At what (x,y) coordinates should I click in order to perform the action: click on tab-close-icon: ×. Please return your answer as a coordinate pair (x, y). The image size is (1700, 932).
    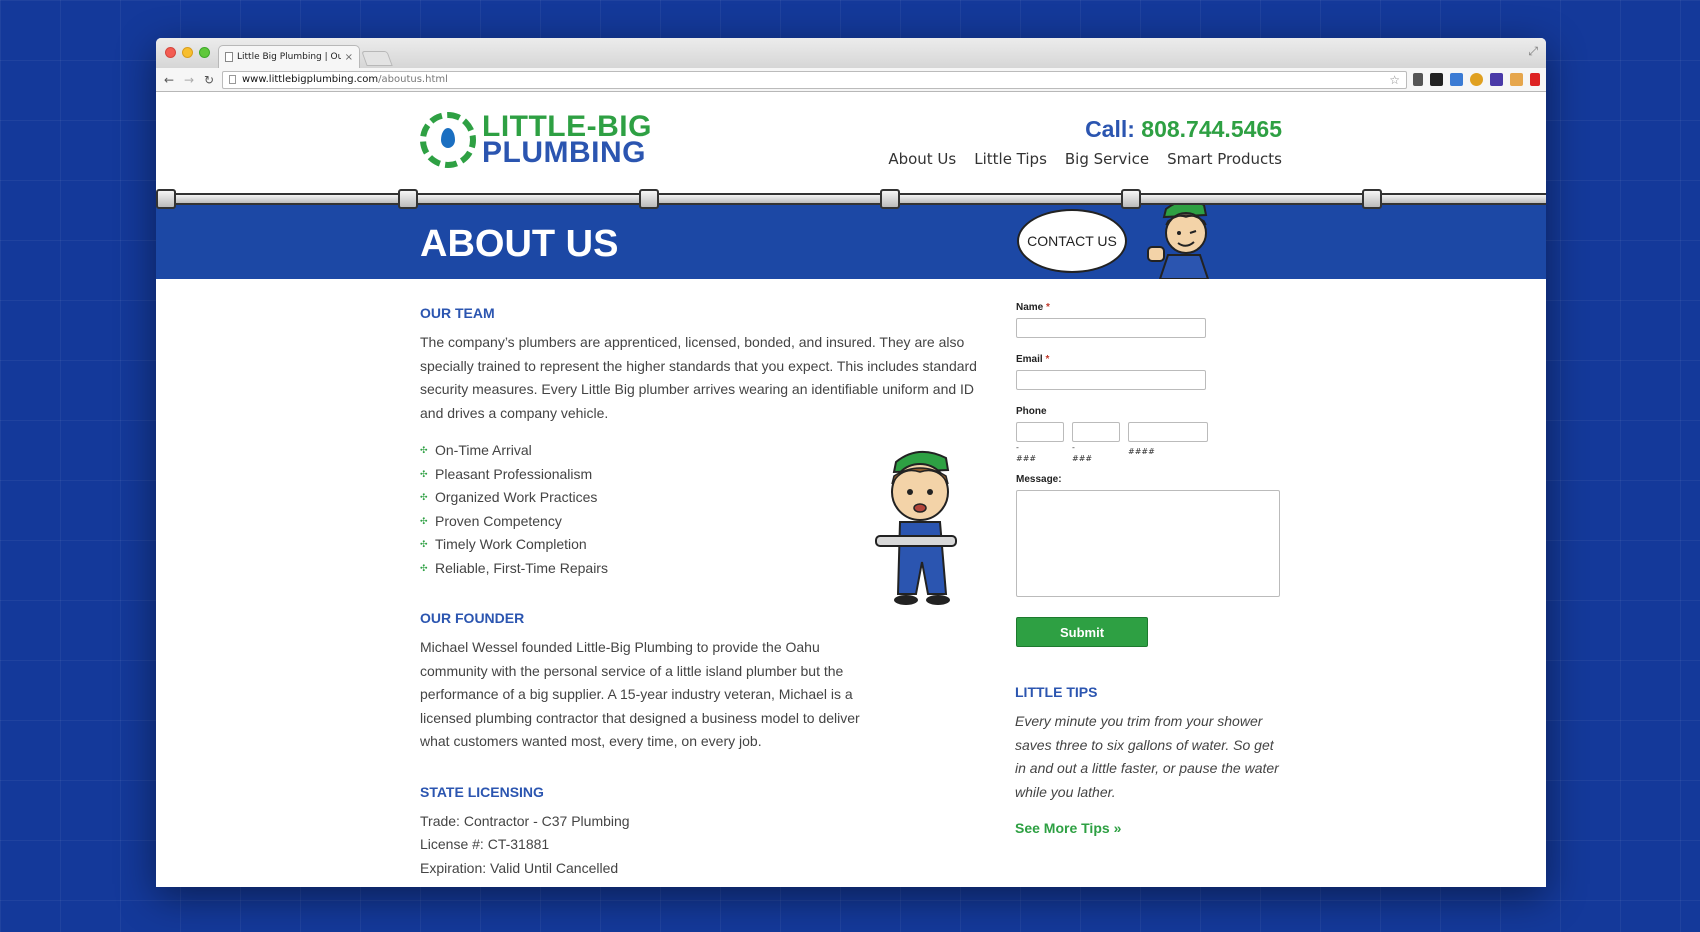
    Looking at the image, I should click on (349, 57).